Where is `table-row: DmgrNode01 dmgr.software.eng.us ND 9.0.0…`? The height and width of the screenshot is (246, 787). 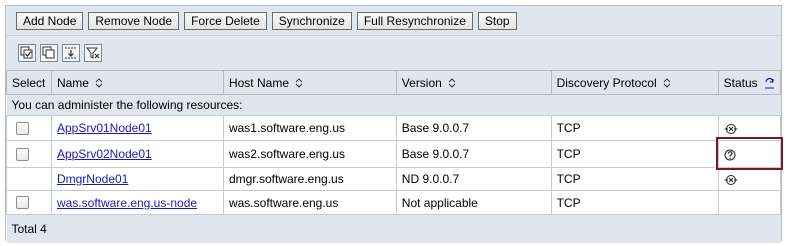
table-row: DmgrNode01 dmgr.software.eng.us ND 9.0.0… is located at coordinates (394, 179).